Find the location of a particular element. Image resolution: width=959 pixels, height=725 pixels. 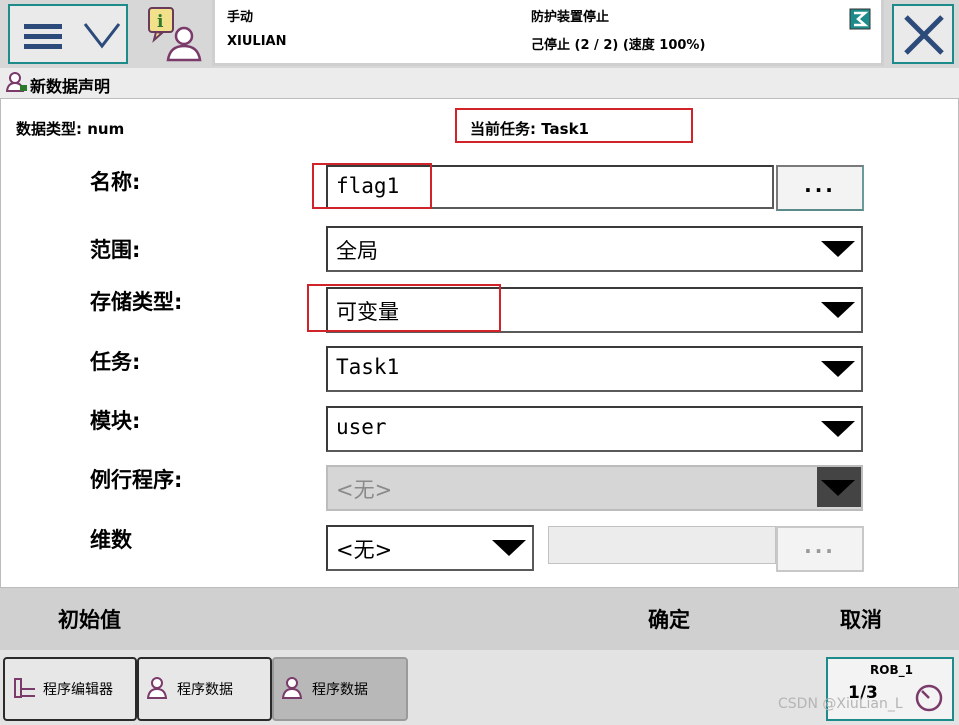

window-title-bar: 新数据声明 is located at coordinates (479, 83).